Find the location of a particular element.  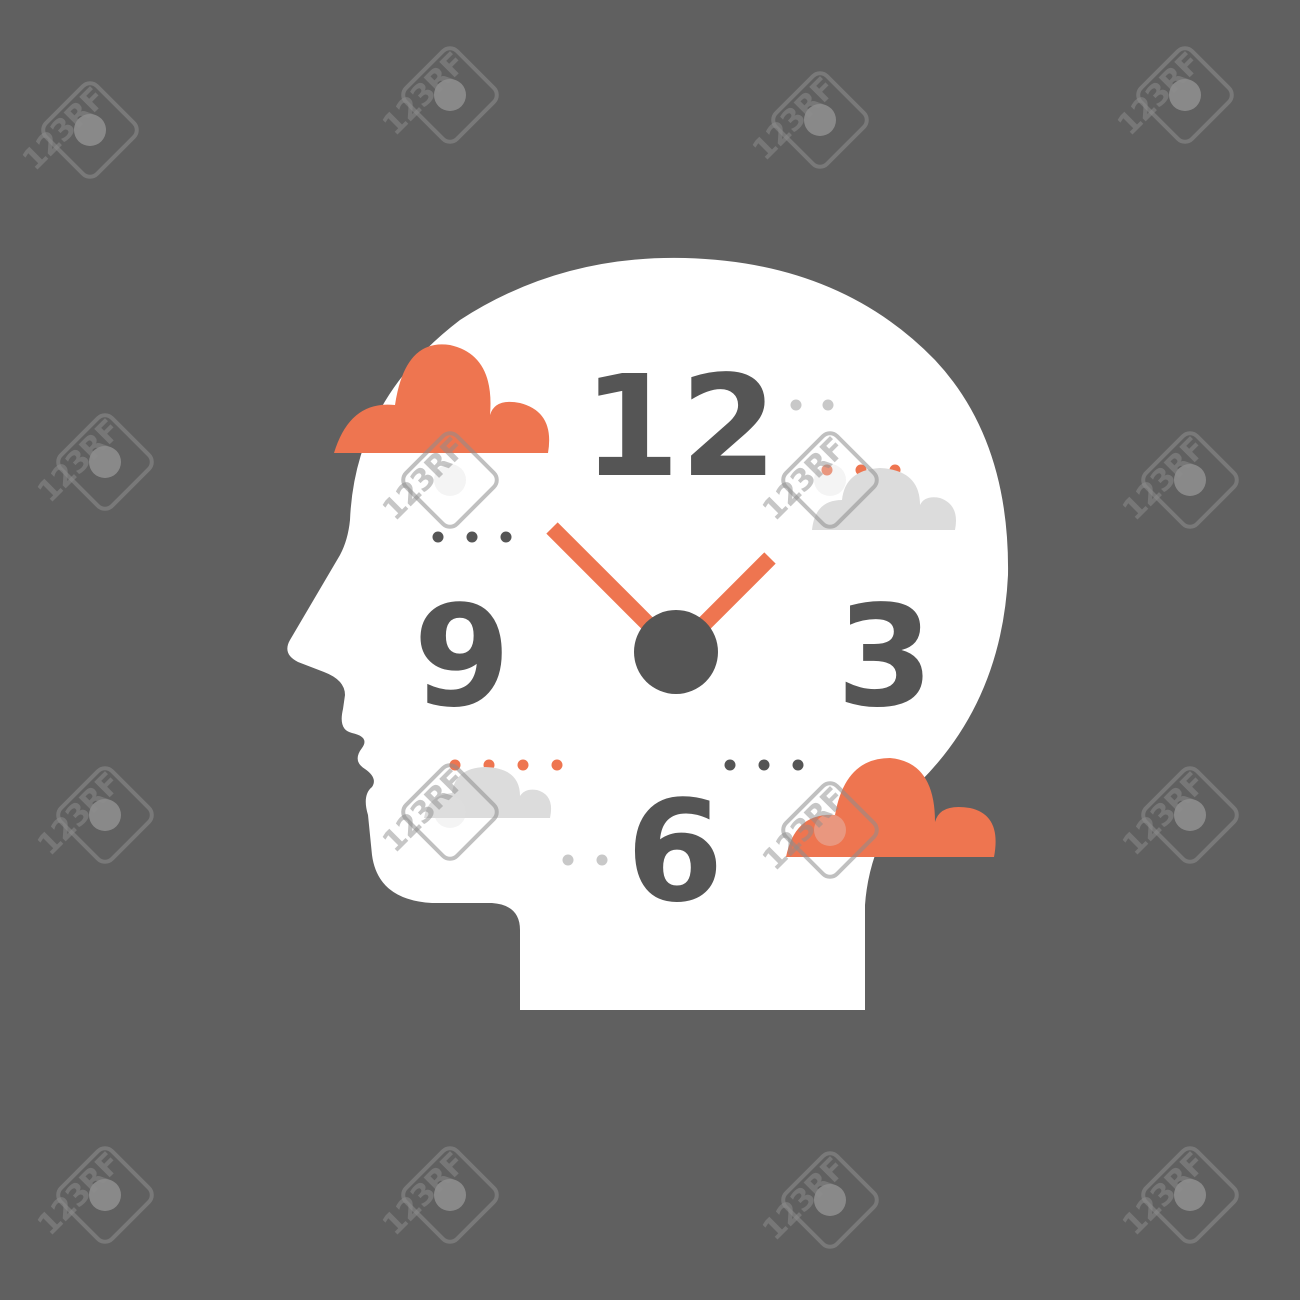

clock-center is located at coordinates (676, 652).